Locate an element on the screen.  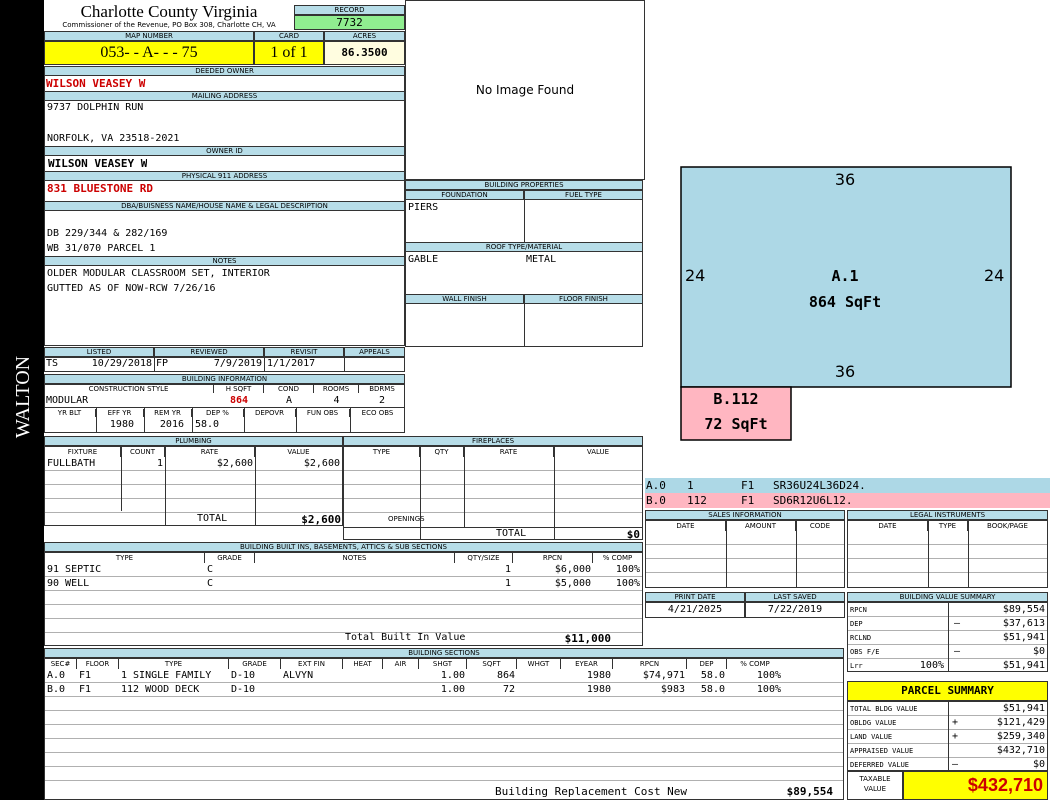
value-summary-cell: $37,613 is located at coordinates (1023, 623).